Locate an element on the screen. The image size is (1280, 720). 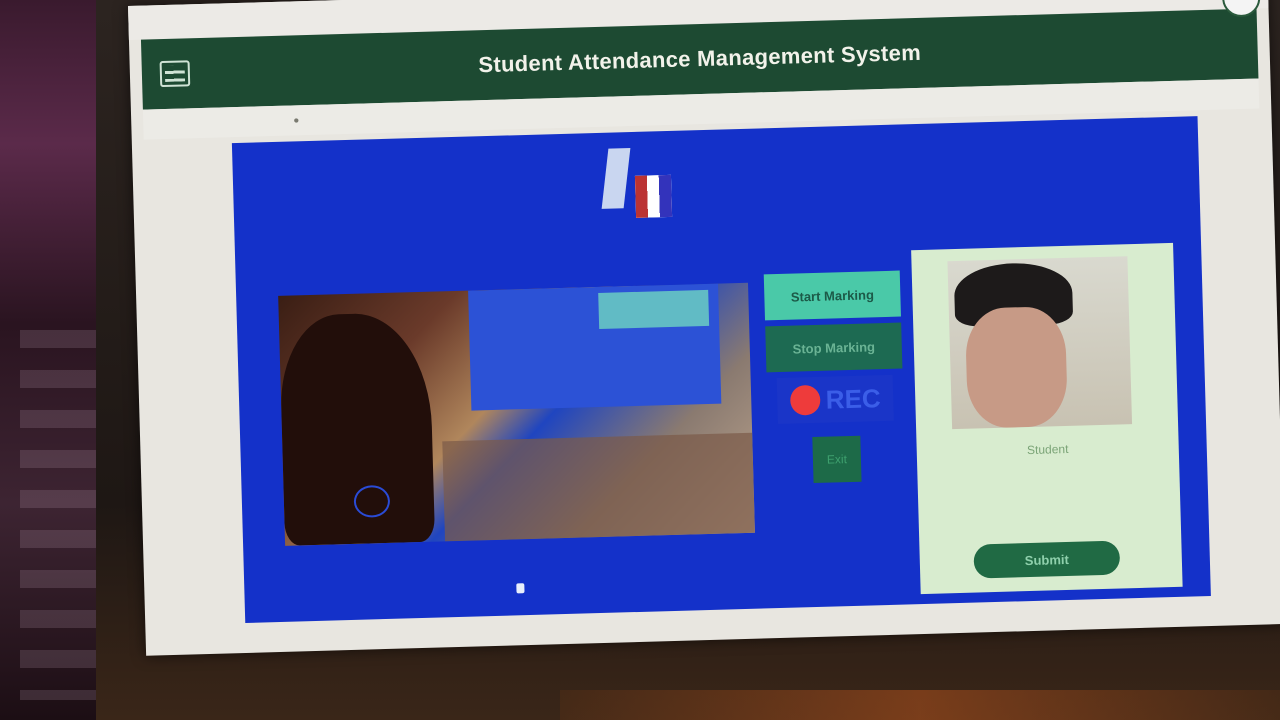
menu-icon is located at coordinates (175, 74).